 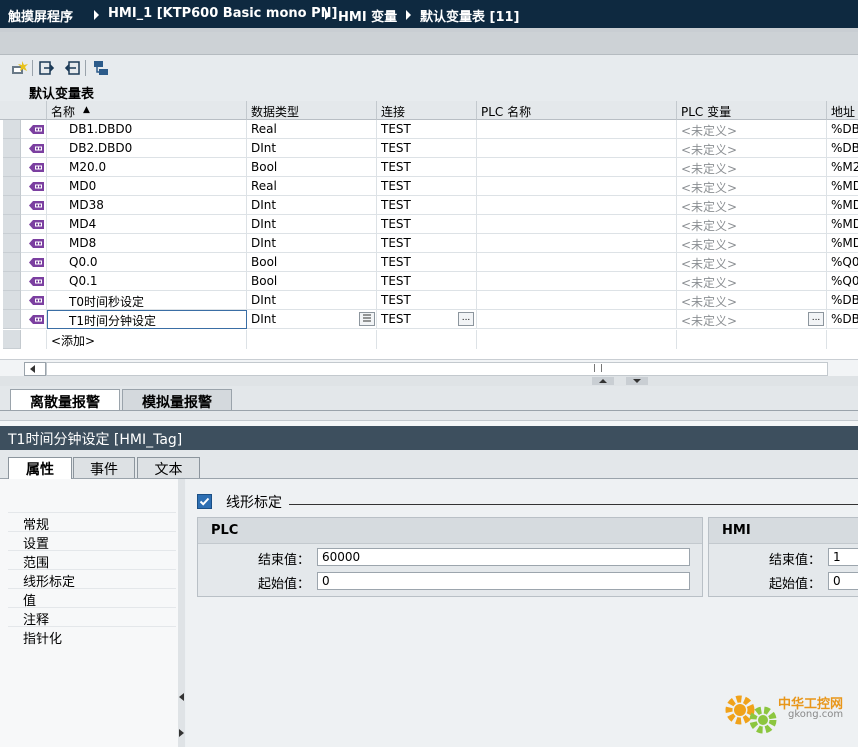 I want to click on column-header-address: 地址, so click(x=842, y=110).